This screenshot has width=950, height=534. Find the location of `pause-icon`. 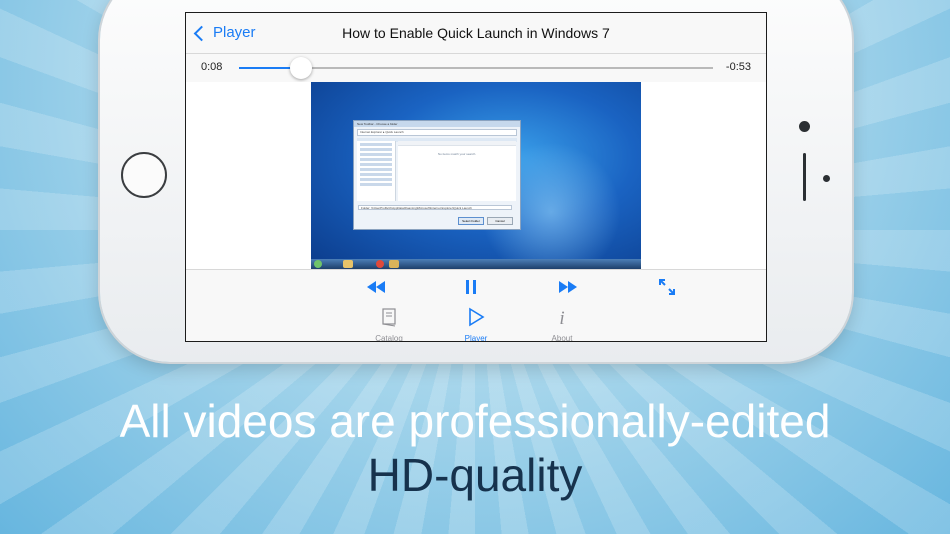

pause-icon is located at coordinates (471, 287).